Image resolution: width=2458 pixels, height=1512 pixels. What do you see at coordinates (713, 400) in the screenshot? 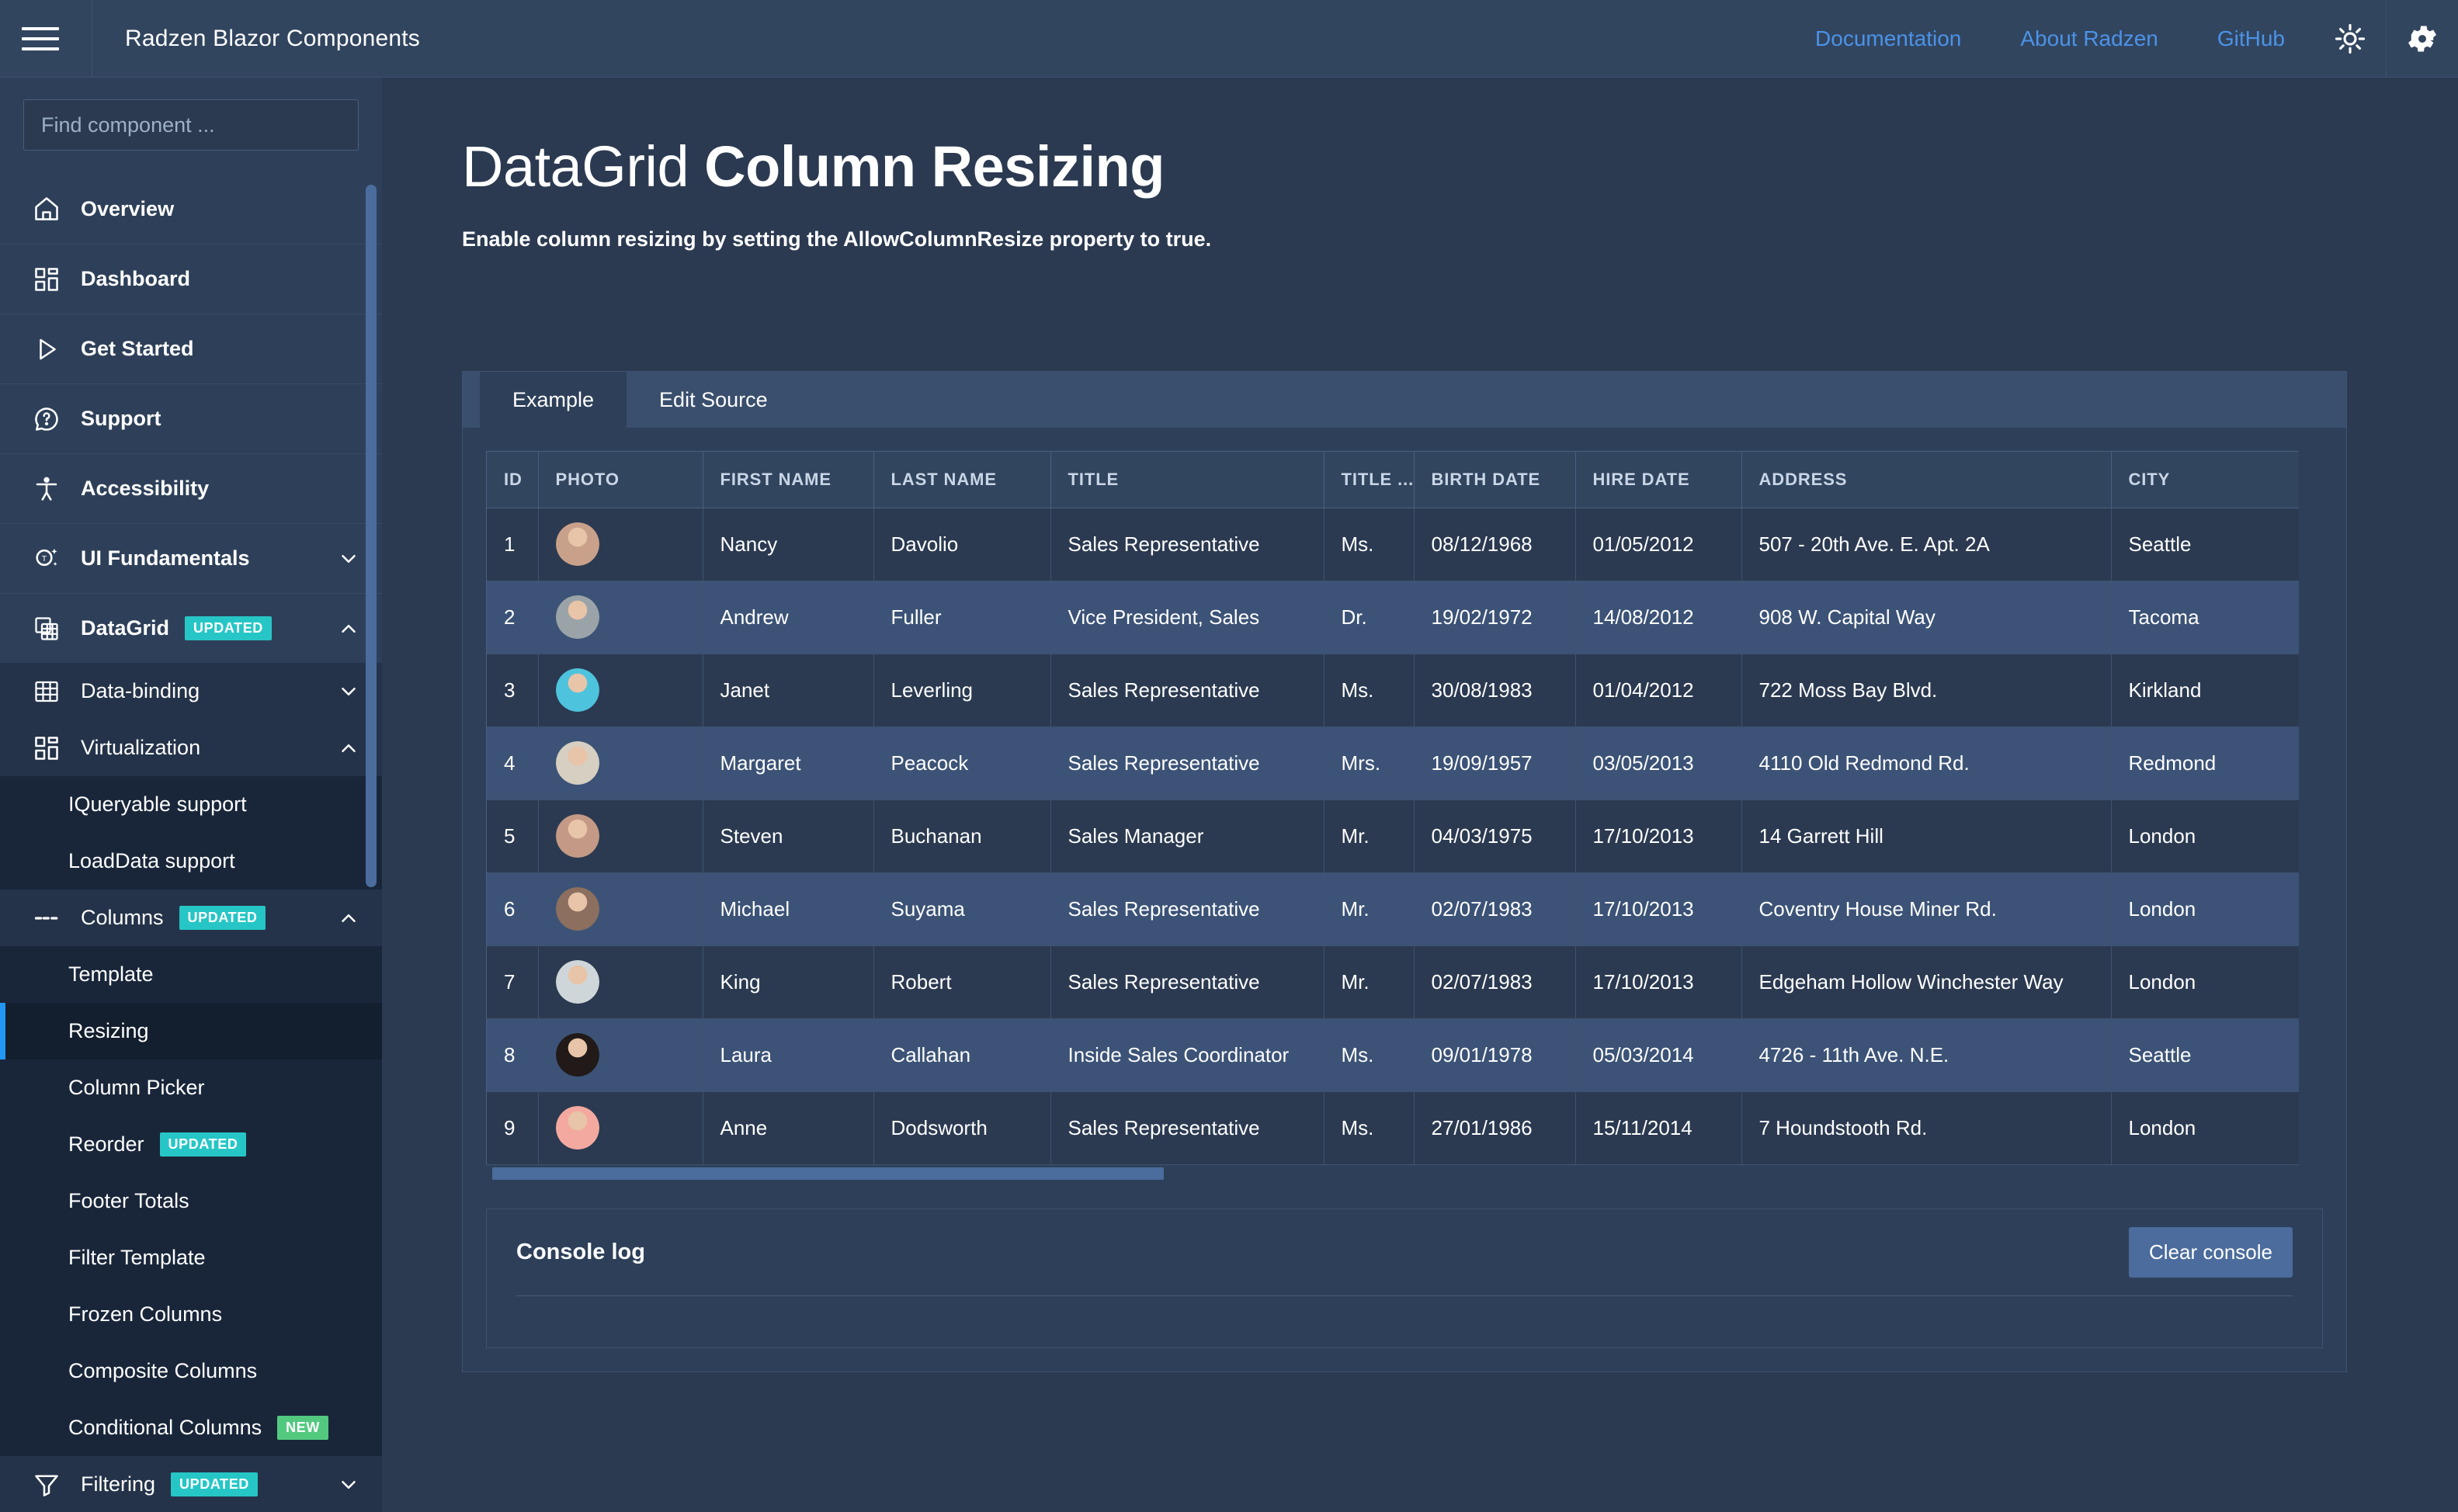
I see `tab-edit-source: Edit Source` at bounding box center [713, 400].